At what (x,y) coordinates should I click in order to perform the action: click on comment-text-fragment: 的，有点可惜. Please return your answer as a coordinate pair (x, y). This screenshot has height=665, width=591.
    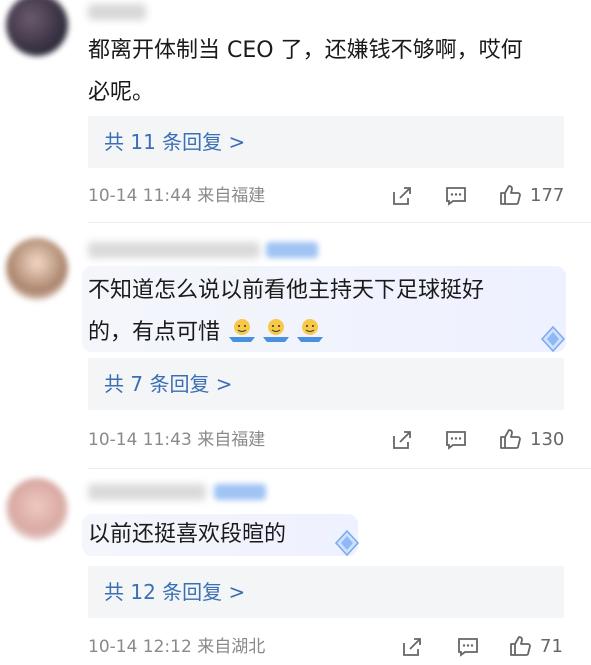
    Looking at the image, I should click on (154, 332).